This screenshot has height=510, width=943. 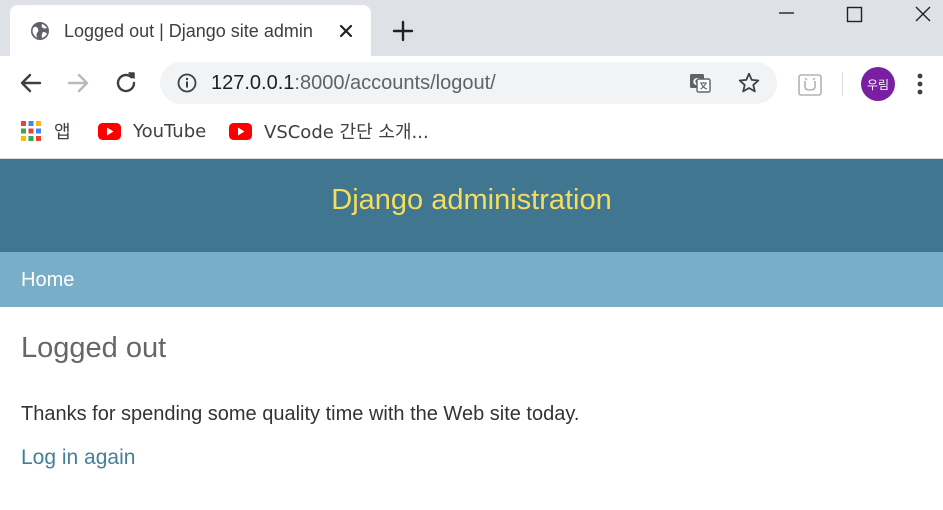 What do you see at coordinates (126, 83) in the screenshot?
I see `reload-icon` at bounding box center [126, 83].